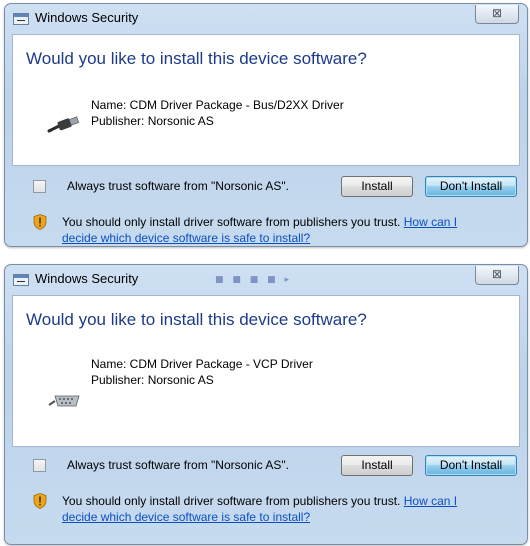 The image size is (530, 546). Describe the element at coordinates (253, 280) in the screenshot. I see `background-blur-decoration: ■ ■ ■ ■ ▸` at that location.